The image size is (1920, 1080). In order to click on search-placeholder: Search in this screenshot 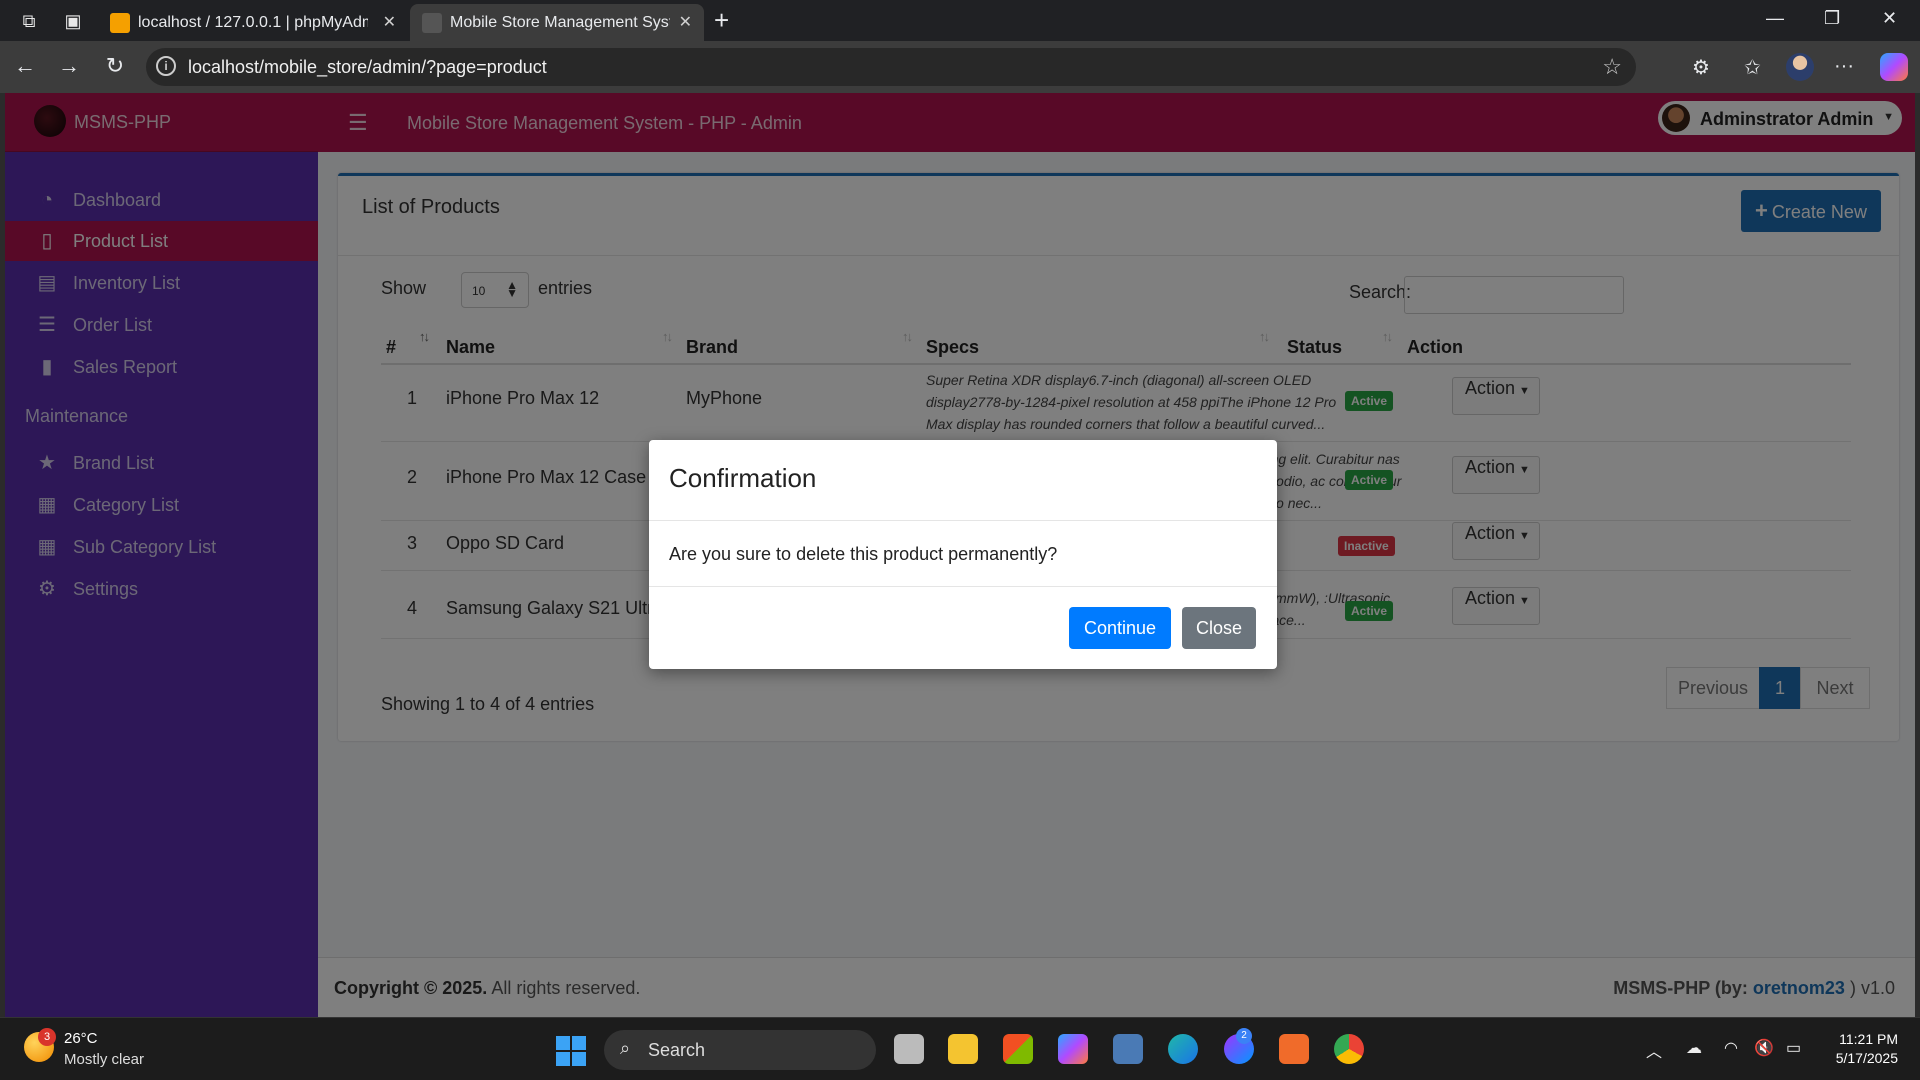, I will do `click(677, 1050)`.